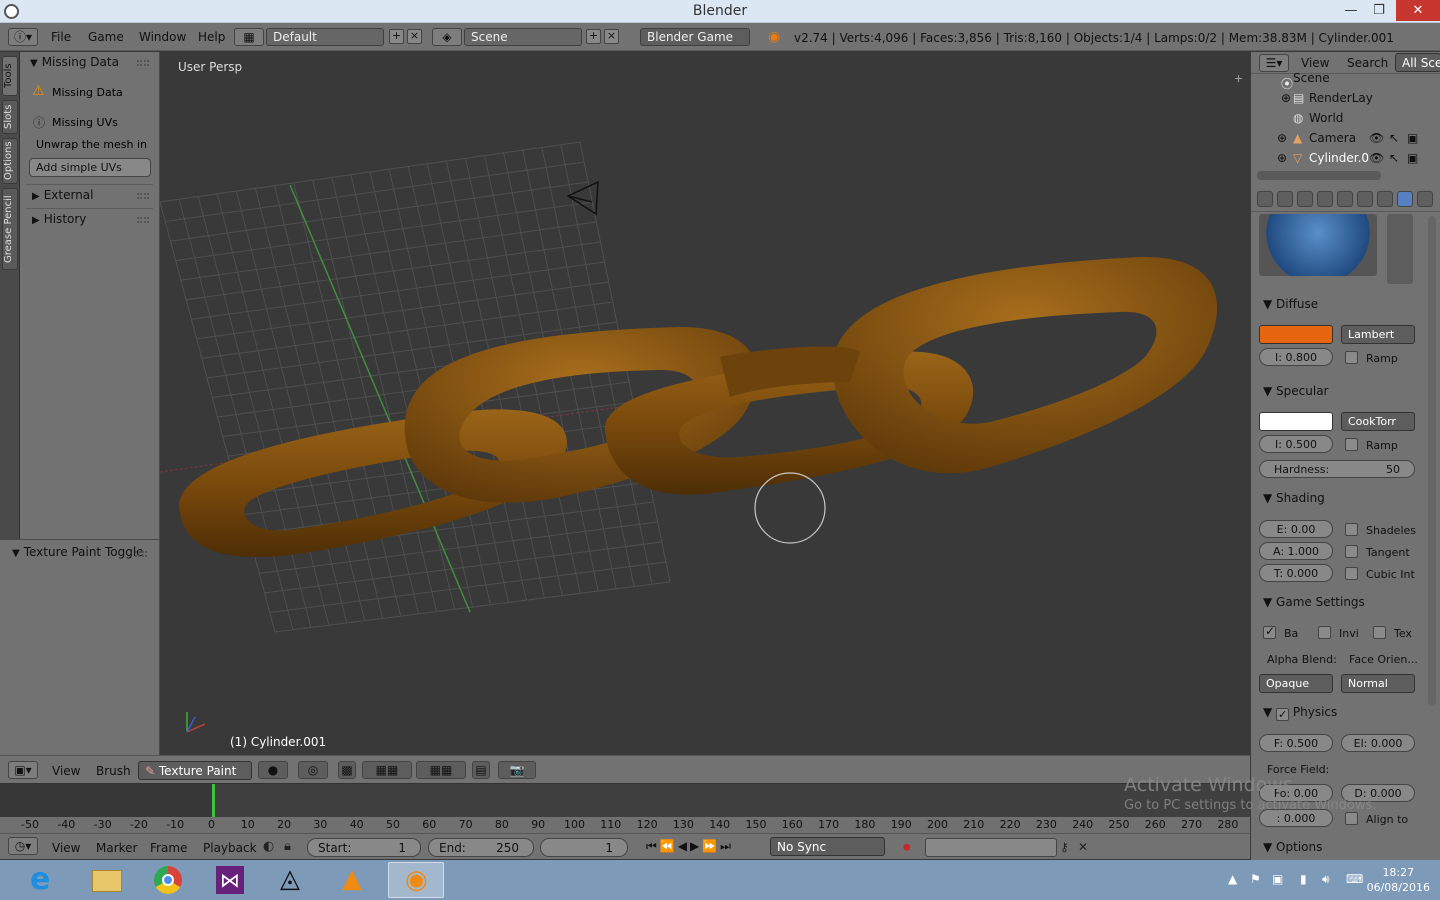 This screenshot has height=900, width=1440. What do you see at coordinates (1294, 498) in the screenshot?
I see `shading-header: ▼ Shading` at bounding box center [1294, 498].